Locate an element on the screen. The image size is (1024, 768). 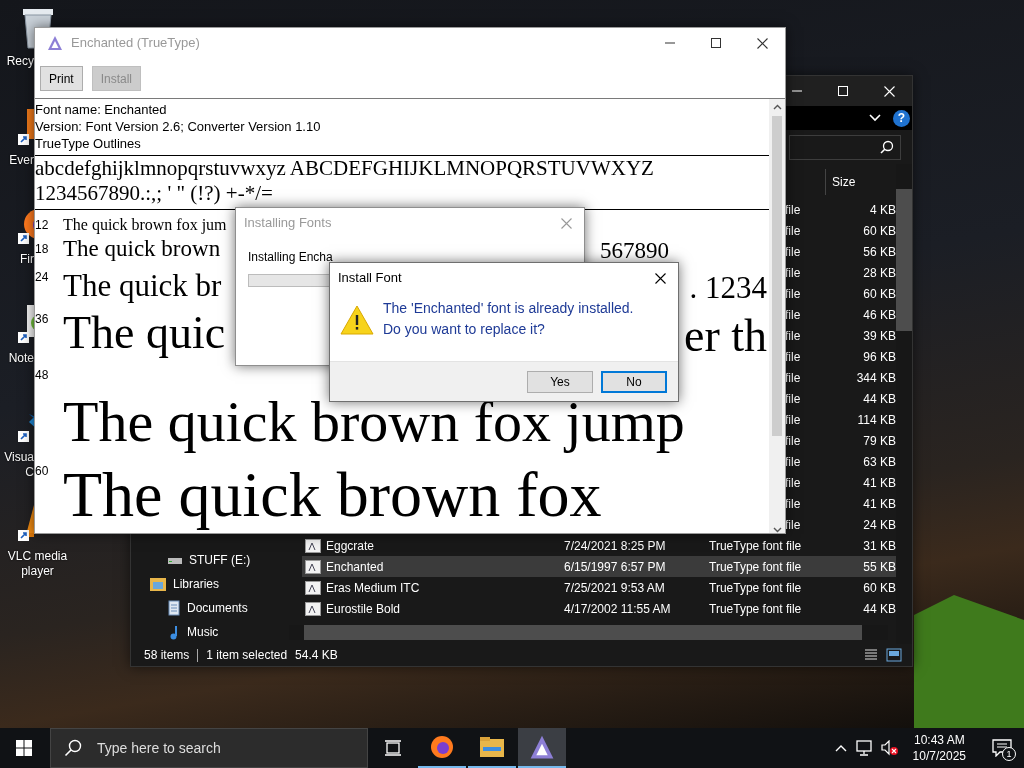
column-header: Size is located at coordinates (840, 181).